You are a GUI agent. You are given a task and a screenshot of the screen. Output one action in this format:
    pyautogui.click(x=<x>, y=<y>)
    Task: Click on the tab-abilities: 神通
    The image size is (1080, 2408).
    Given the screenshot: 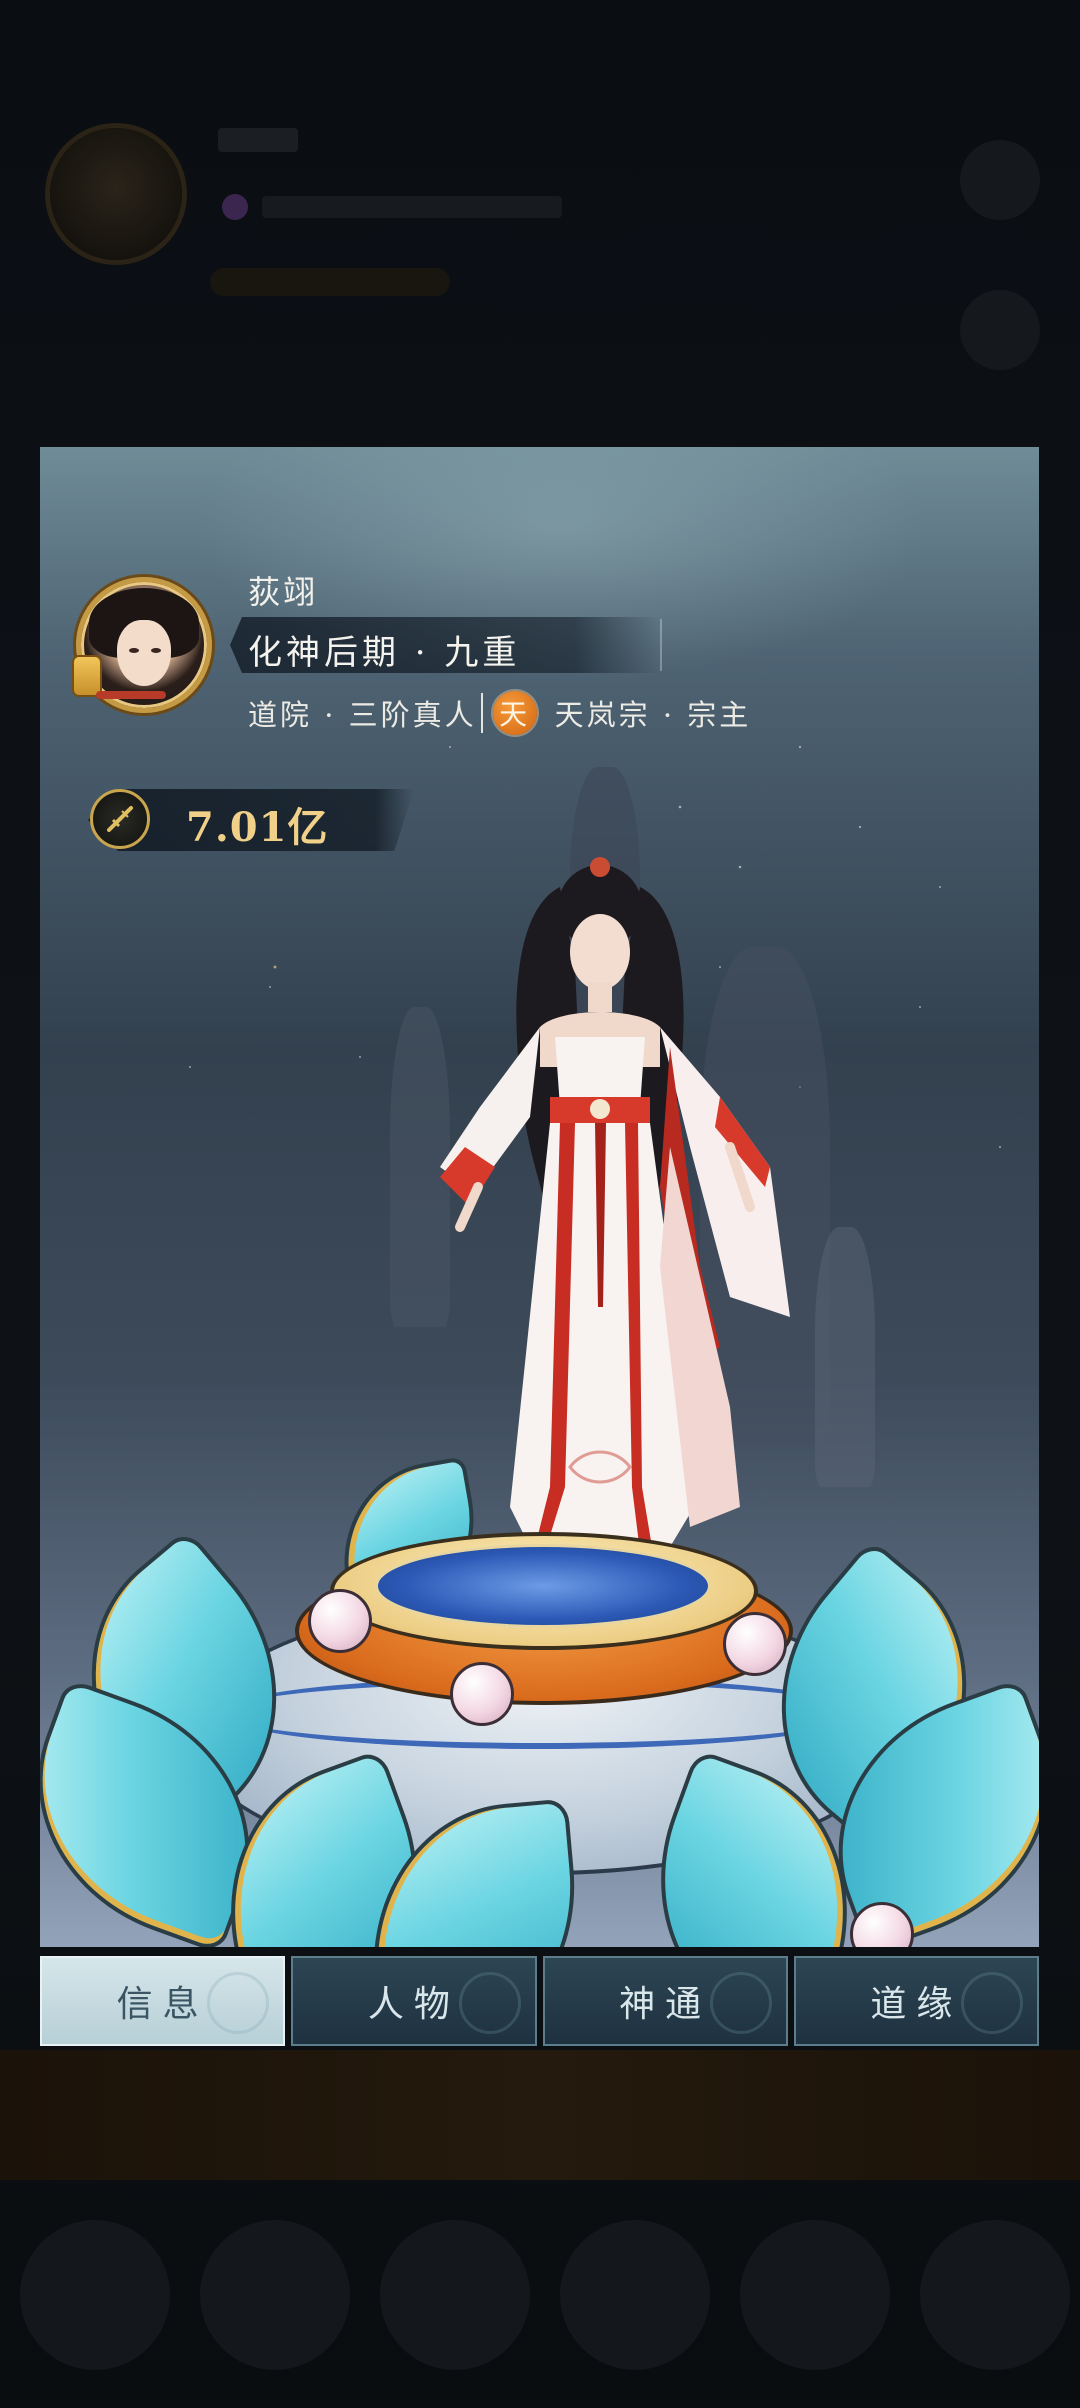 What is the action you would take?
    pyautogui.click(x=665, y=2001)
    